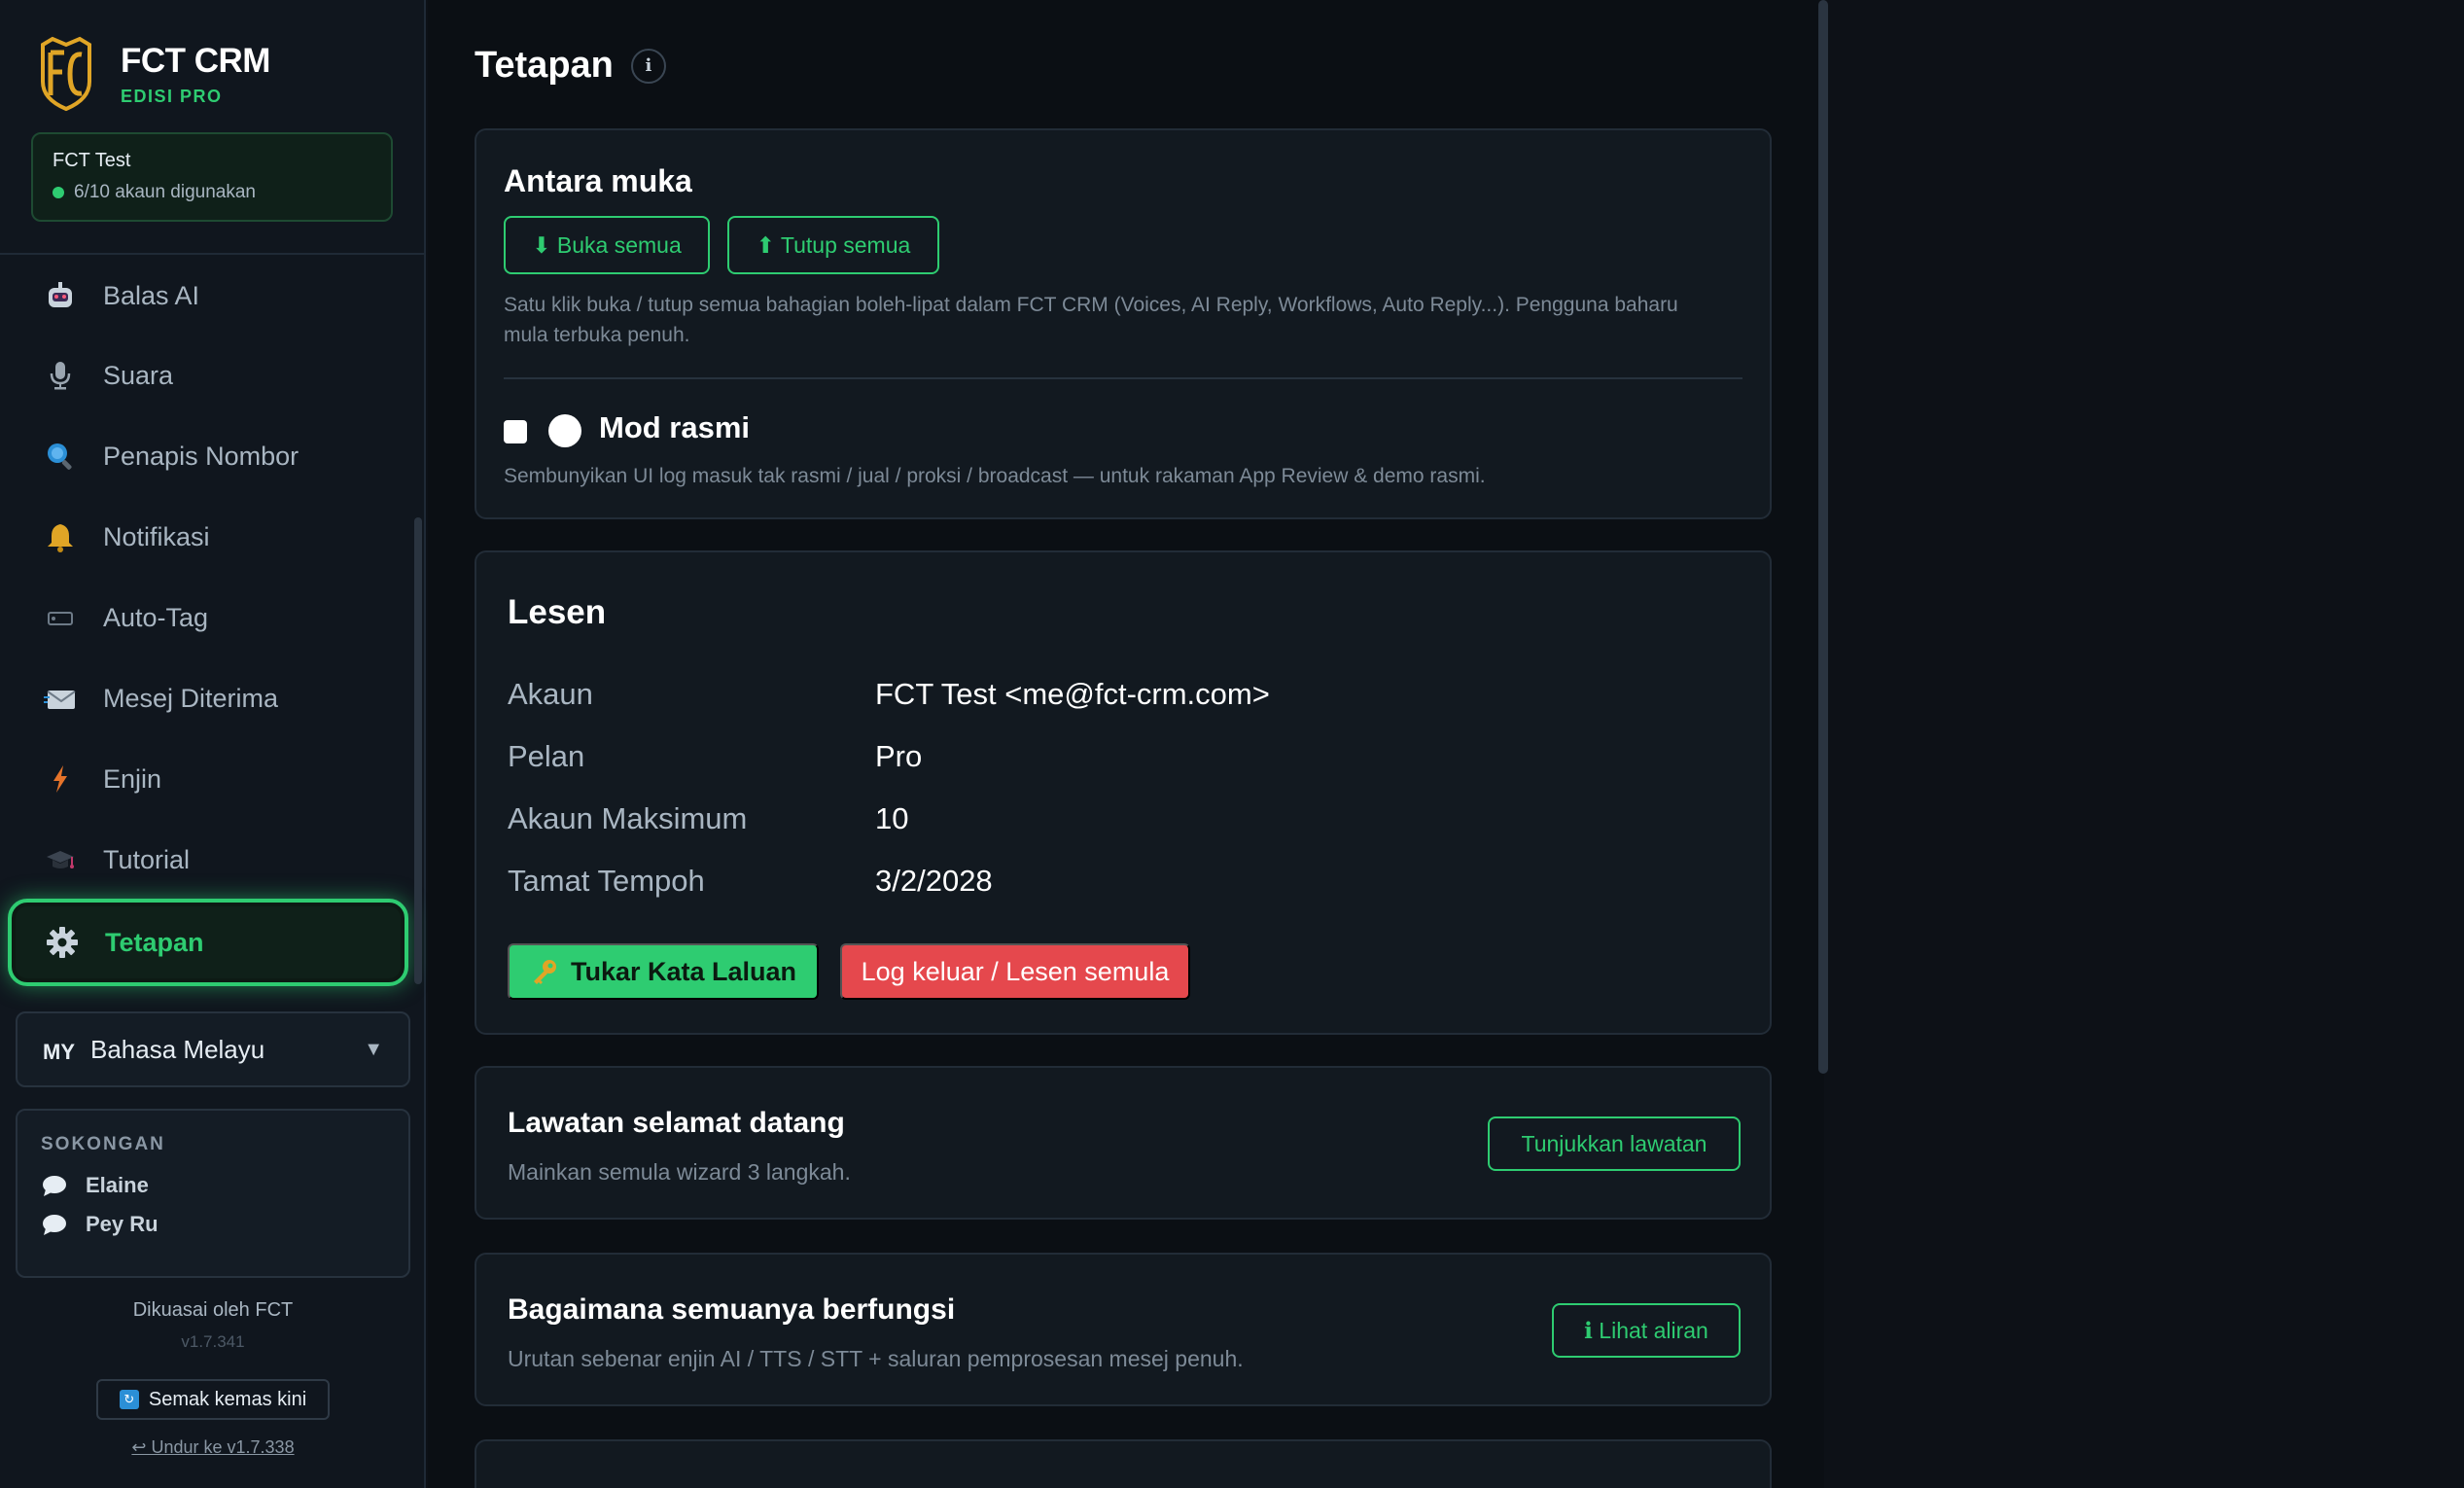 The image size is (2464, 1488). What do you see at coordinates (147, 859) in the screenshot?
I see `sidebar-item-label: Tutorial` at bounding box center [147, 859].